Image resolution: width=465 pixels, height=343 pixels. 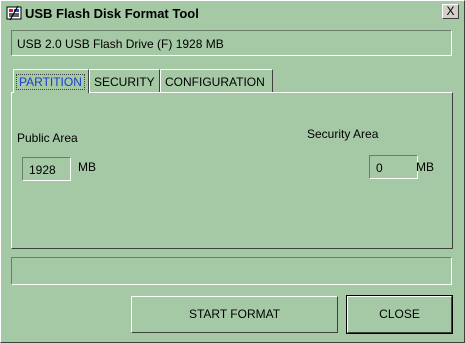 I want to click on tab-security: SECURITY, so click(x=124, y=80).